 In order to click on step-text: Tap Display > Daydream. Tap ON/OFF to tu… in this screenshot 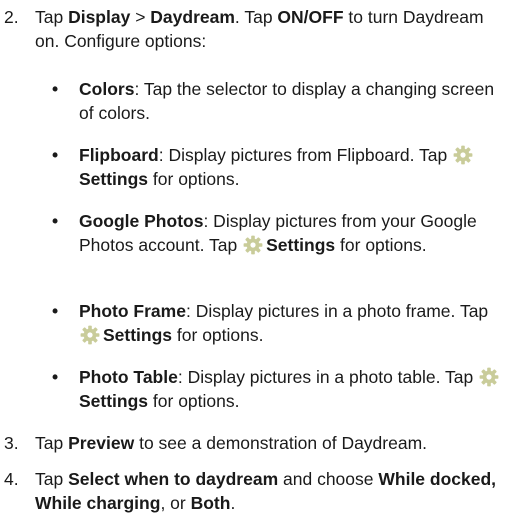, I will do `click(270, 29)`.